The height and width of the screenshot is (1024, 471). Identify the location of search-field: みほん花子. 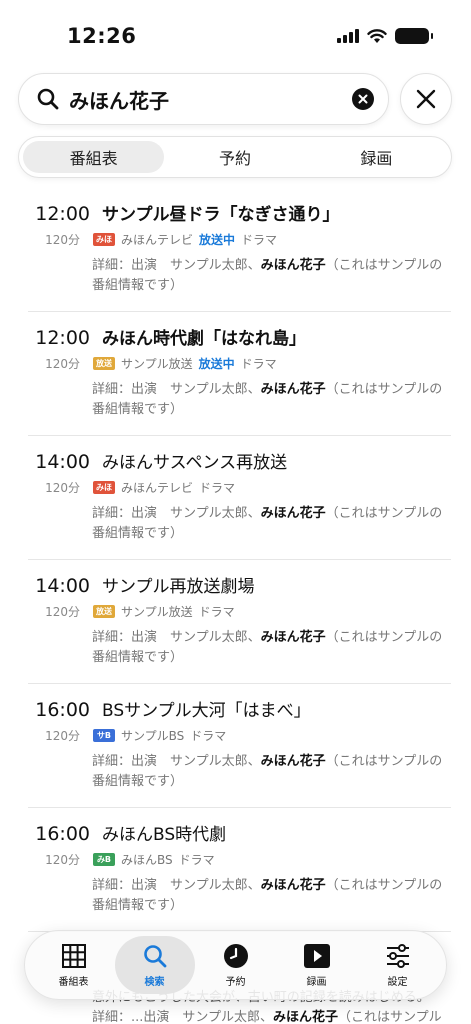
(203, 99).